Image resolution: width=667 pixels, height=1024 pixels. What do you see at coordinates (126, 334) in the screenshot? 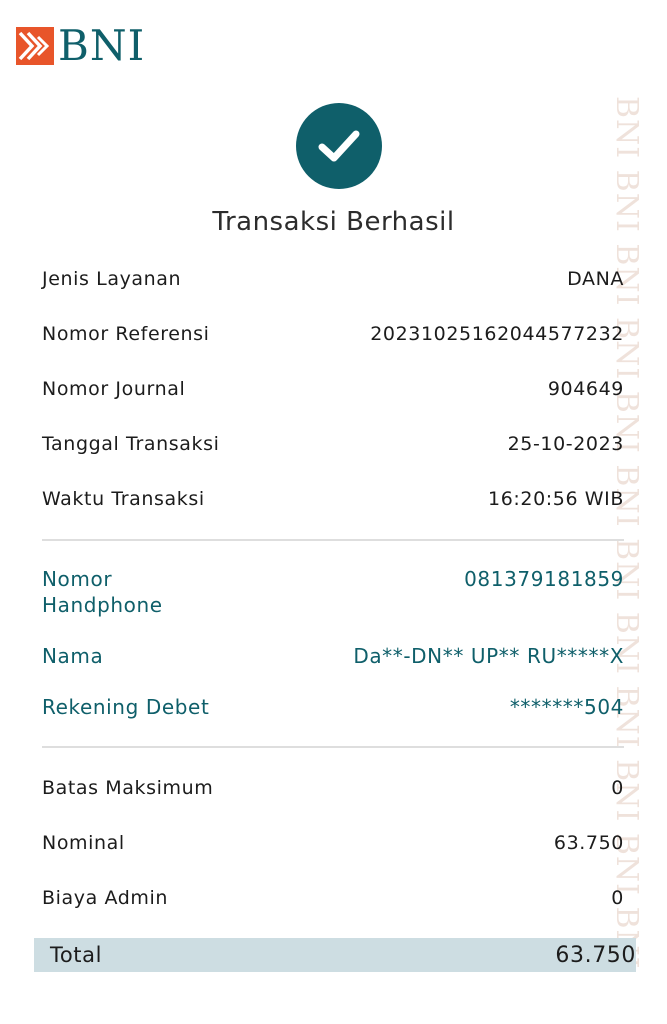
I see `detail-label: Nomor Referensi` at bounding box center [126, 334].